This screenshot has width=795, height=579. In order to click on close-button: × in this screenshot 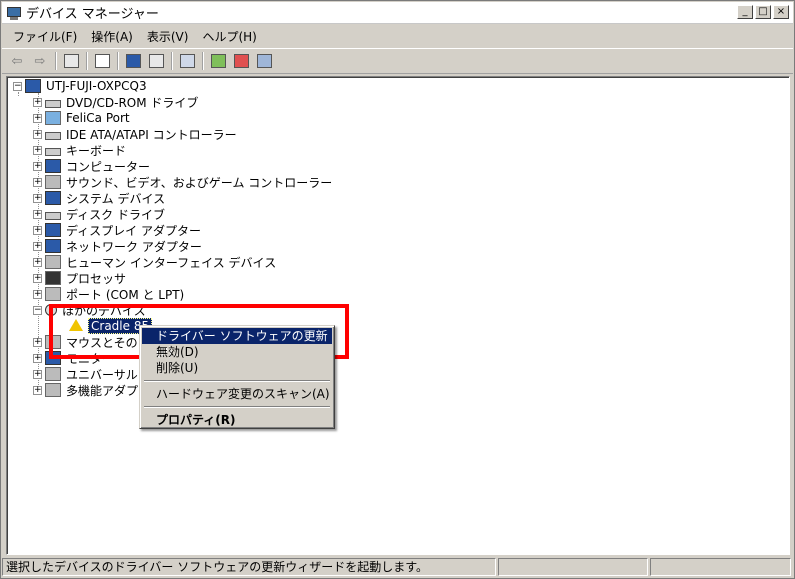, I will do `click(781, 12)`.